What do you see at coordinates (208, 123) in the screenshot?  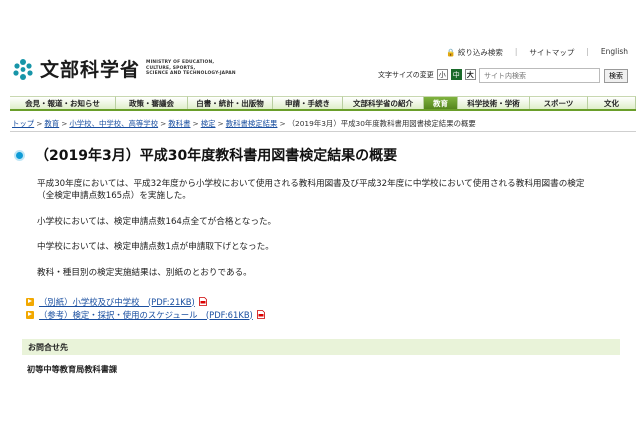 I see `breadcrumb-link-authorization: 検定` at bounding box center [208, 123].